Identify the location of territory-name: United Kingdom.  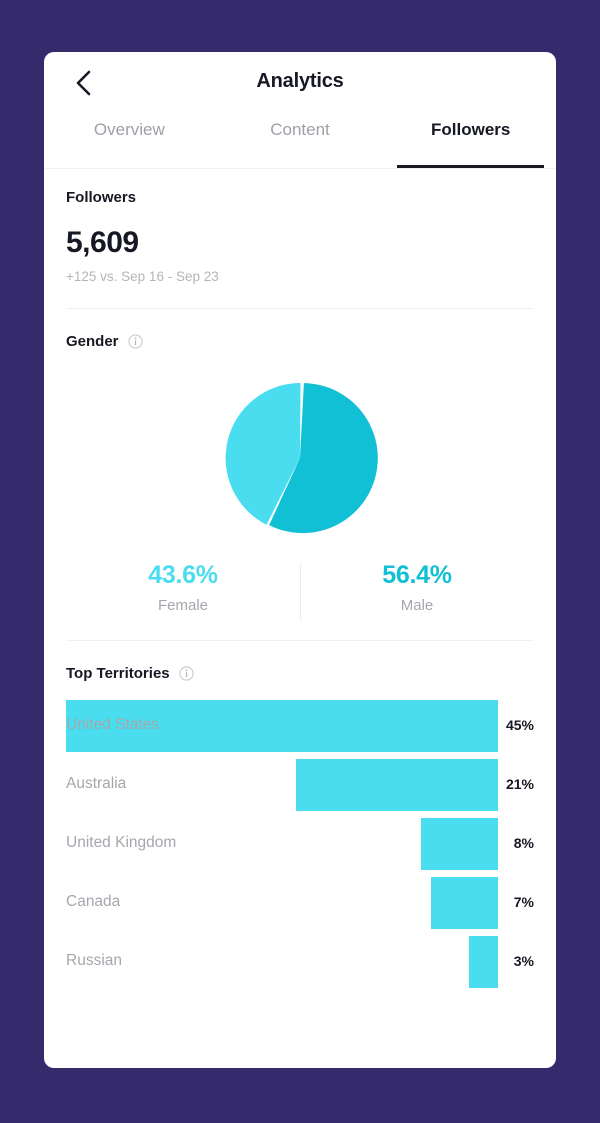
(121, 842).